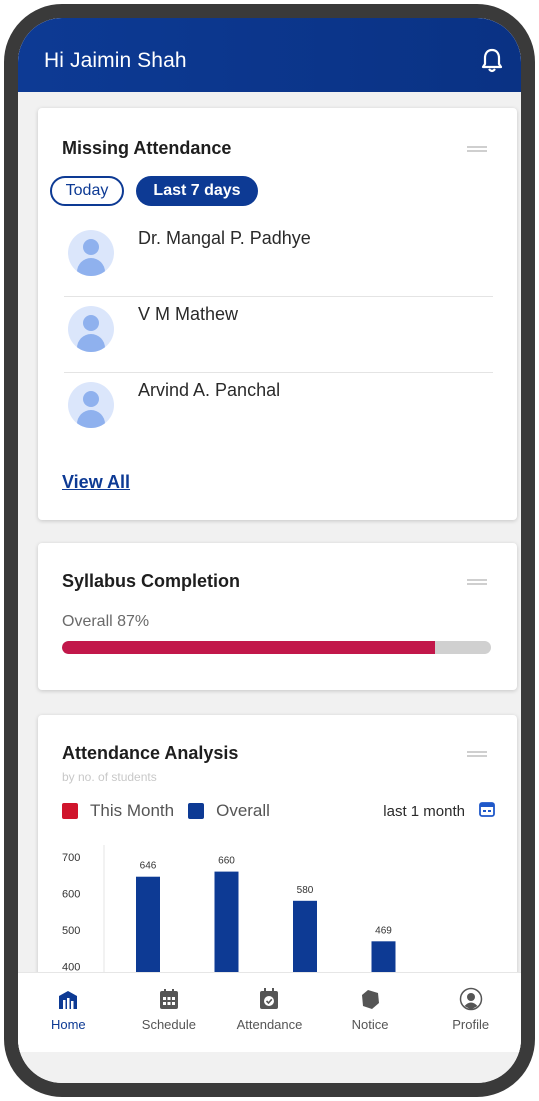  What do you see at coordinates (151, 581) in the screenshot?
I see `card-title: Syllabus Completion` at bounding box center [151, 581].